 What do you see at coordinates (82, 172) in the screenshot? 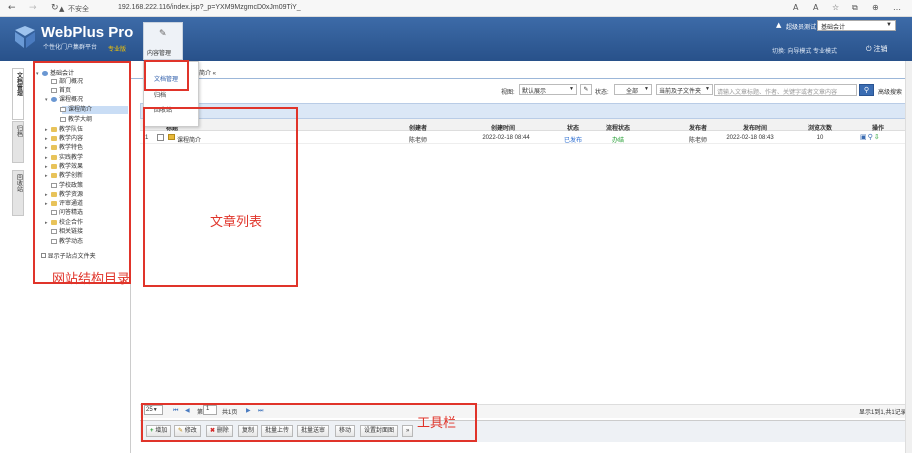
I see `tree-annotation-box` at bounding box center [82, 172].